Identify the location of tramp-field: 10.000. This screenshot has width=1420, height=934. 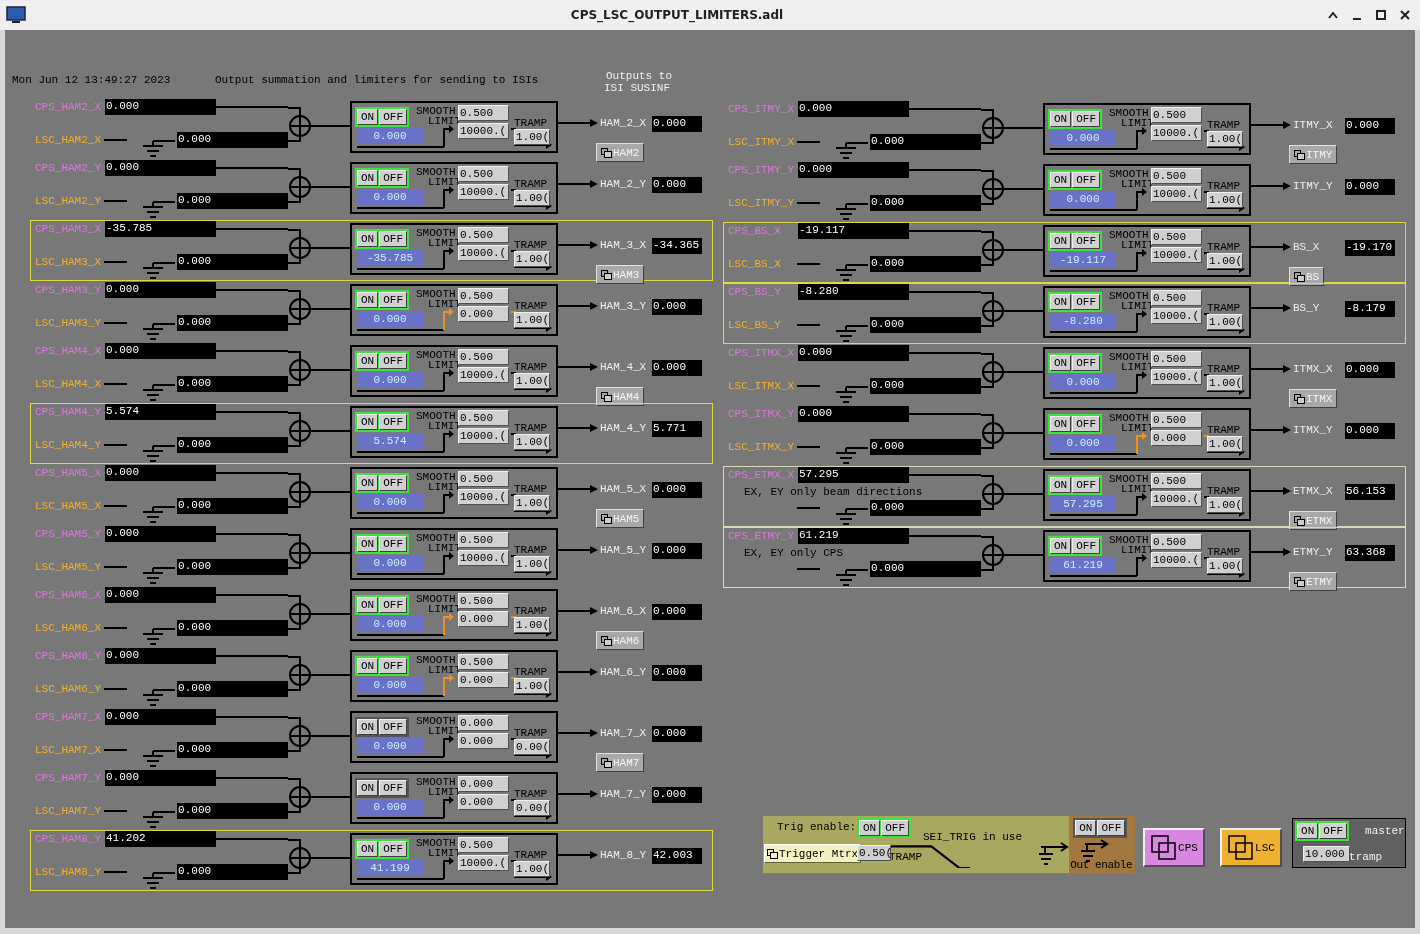
(1327, 854).